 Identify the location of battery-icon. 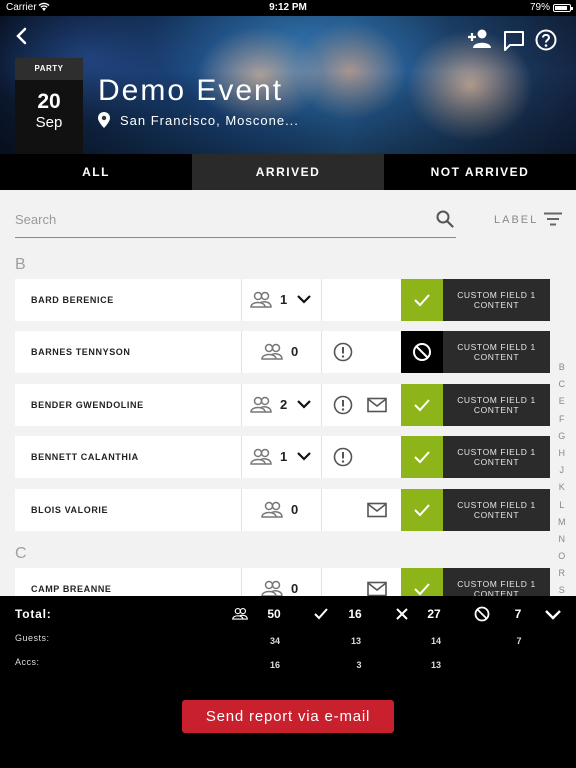
(563, 8).